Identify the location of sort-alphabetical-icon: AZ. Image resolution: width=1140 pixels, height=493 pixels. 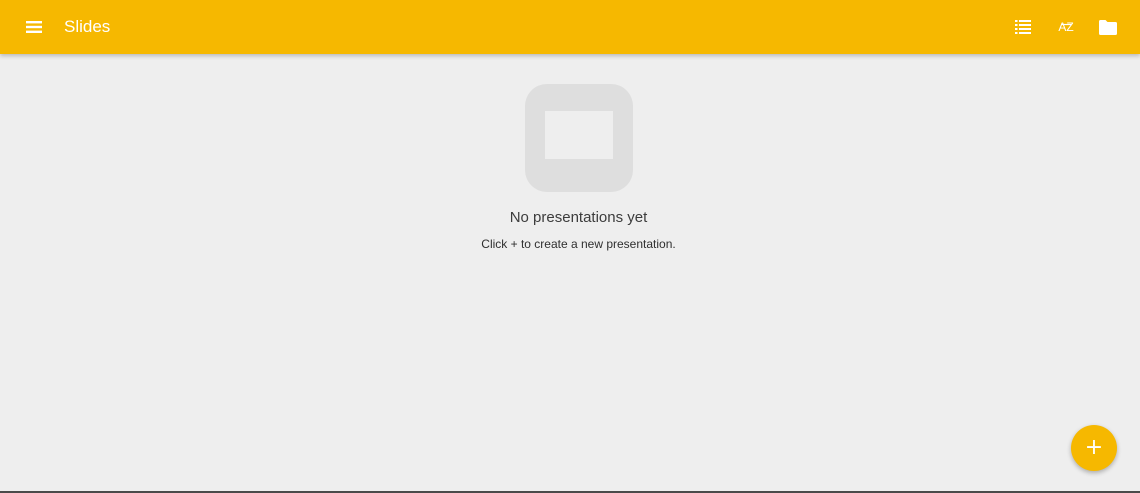
(1065, 27).